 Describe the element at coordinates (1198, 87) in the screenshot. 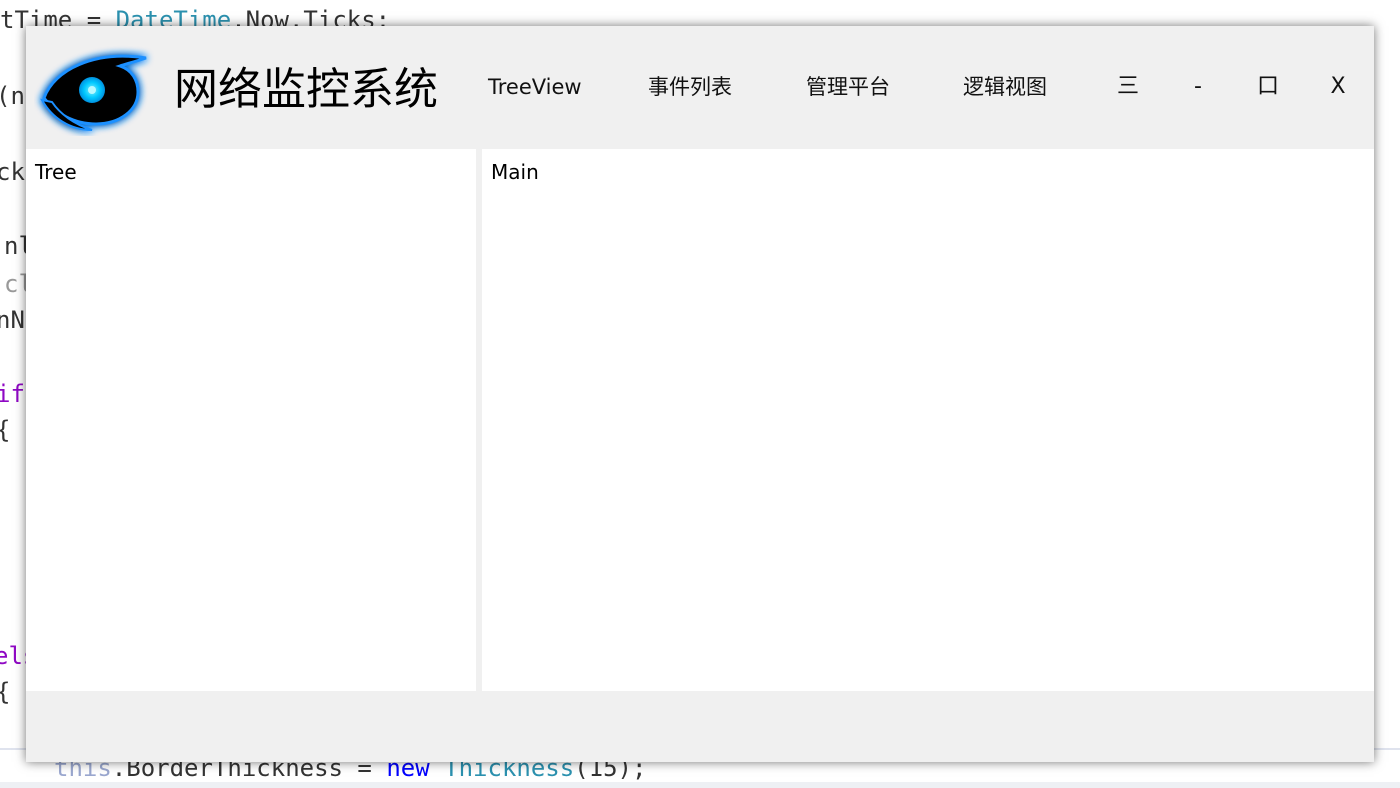

I see `minimize-button: -` at that location.